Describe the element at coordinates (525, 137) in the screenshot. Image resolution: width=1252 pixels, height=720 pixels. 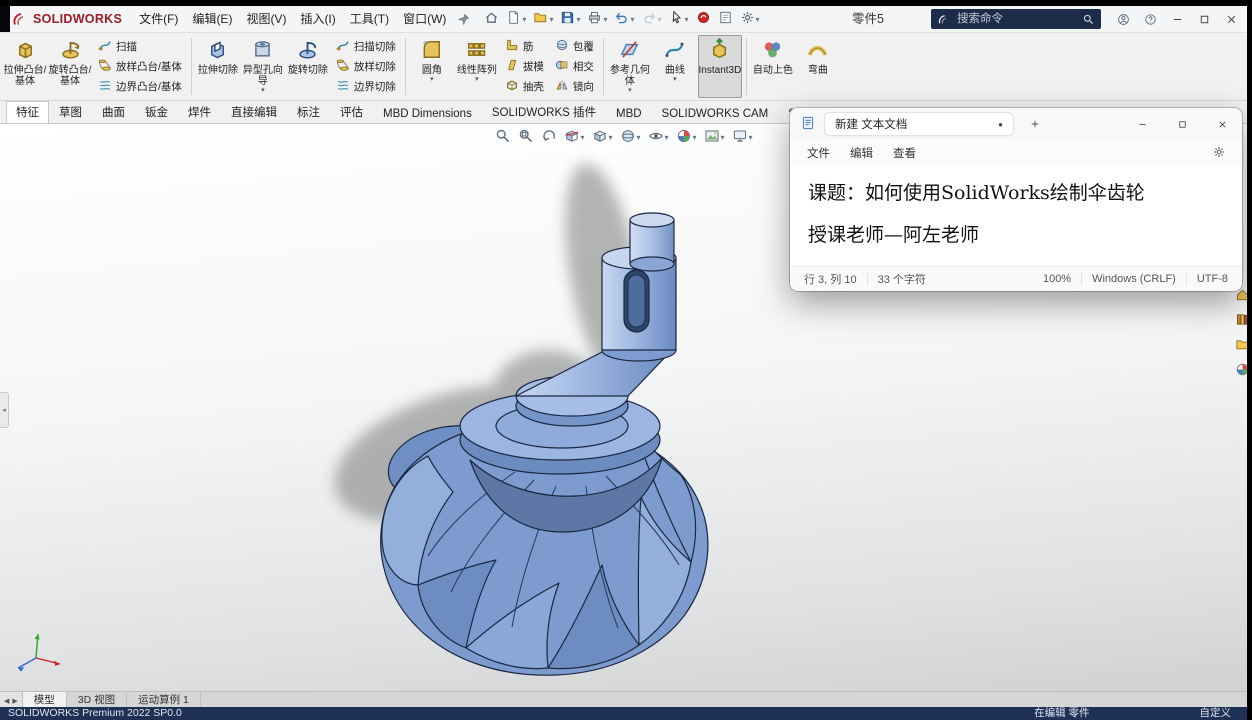
I see `zoom-to-area-button` at that location.